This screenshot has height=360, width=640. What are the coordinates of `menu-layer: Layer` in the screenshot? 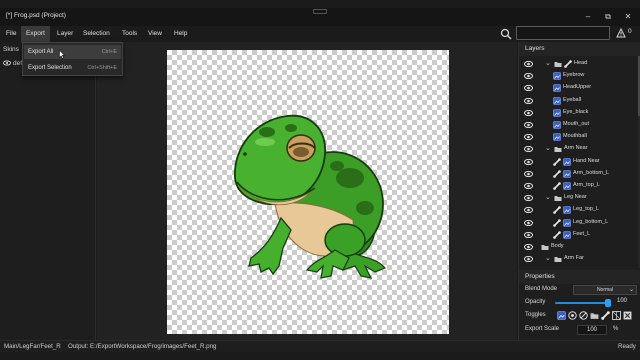 It's located at (65, 34).